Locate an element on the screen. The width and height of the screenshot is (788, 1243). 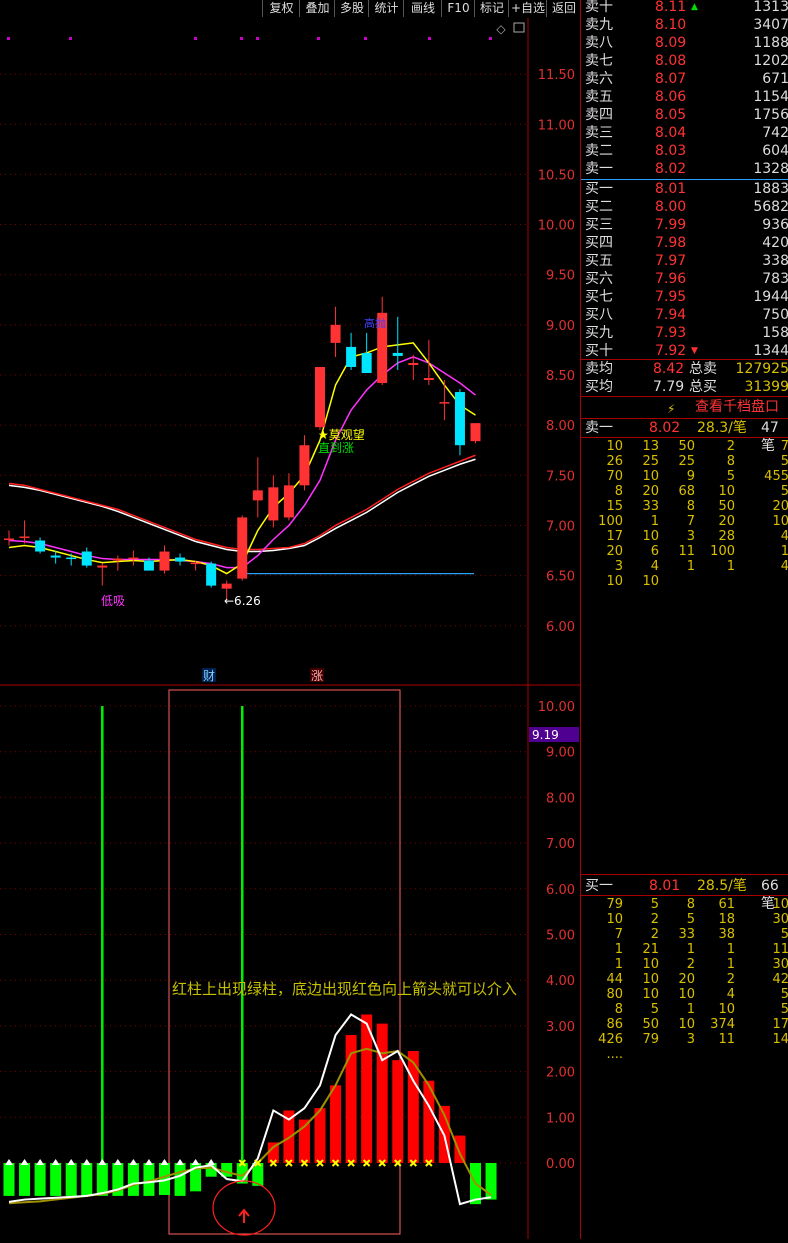
total-sell-value: 127925 is located at coordinates (761, 369).